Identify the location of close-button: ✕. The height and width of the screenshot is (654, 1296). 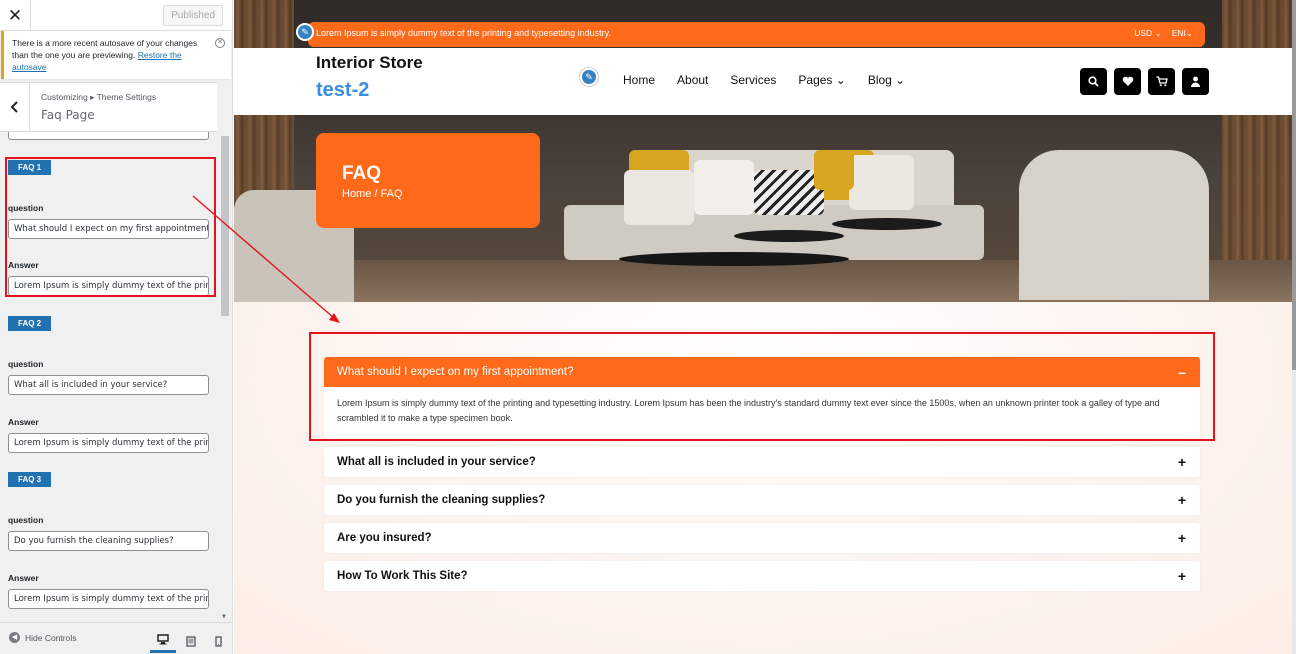
(15, 15).